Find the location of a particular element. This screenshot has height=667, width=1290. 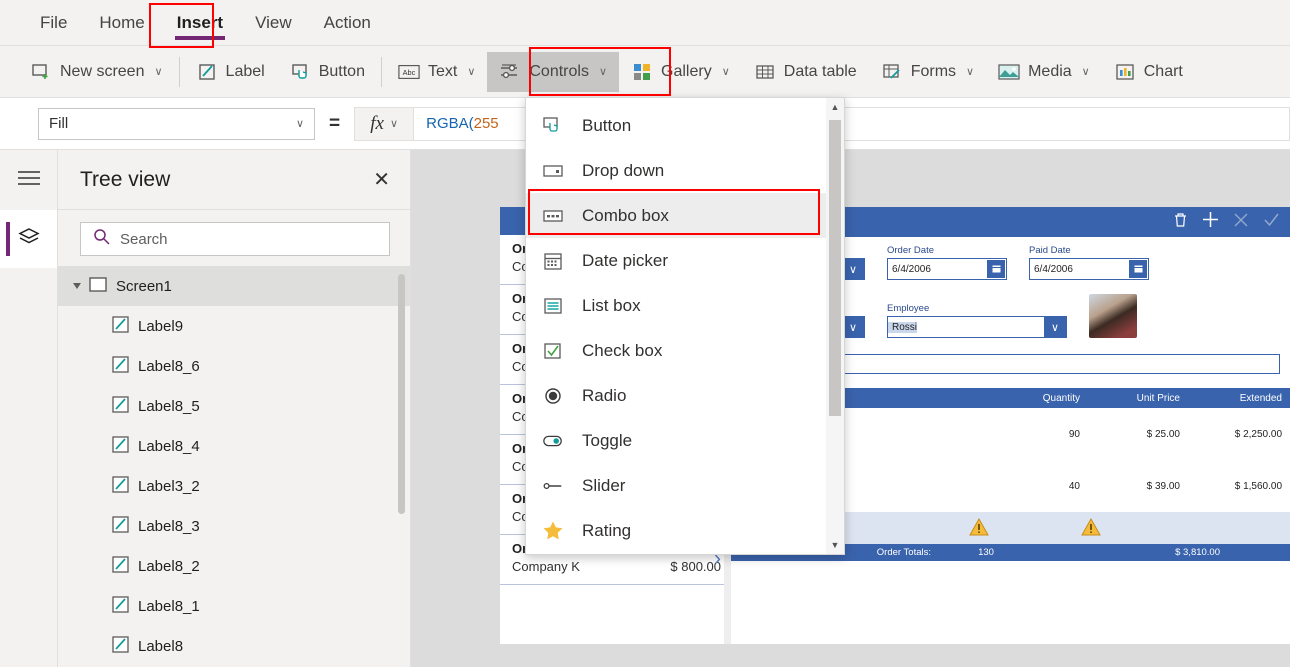

menu-item-label: Button is located at coordinates (607, 125).